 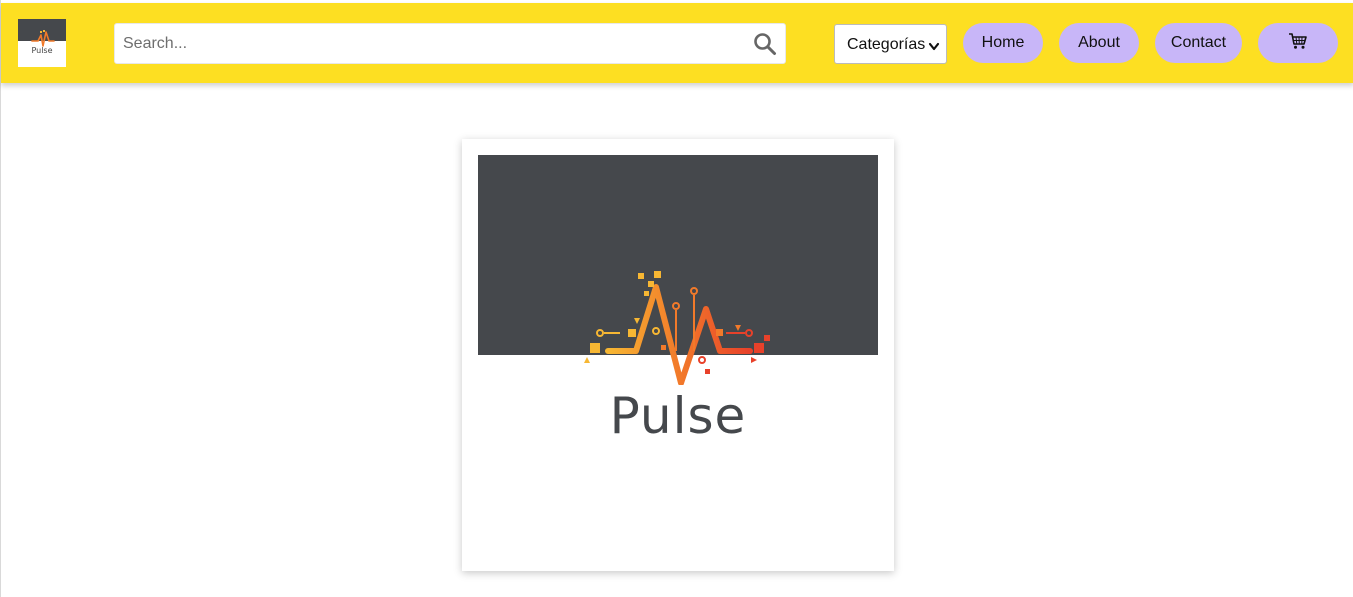 What do you see at coordinates (765, 44) in the screenshot?
I see `search-icon` at bounding box center [765, 44].